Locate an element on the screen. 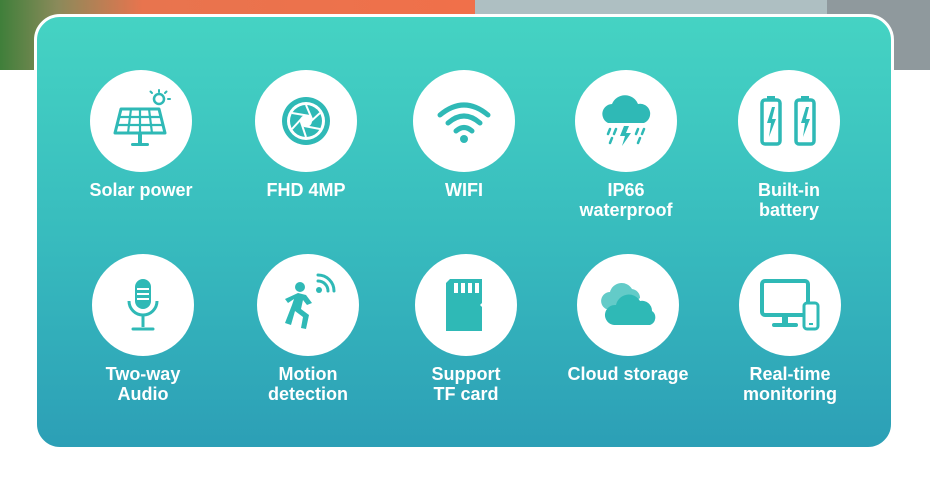 Image resolution: width=930 pixels, height=485 pixels. feature-solar-power: Solar power is located at coordinates (141, 135).